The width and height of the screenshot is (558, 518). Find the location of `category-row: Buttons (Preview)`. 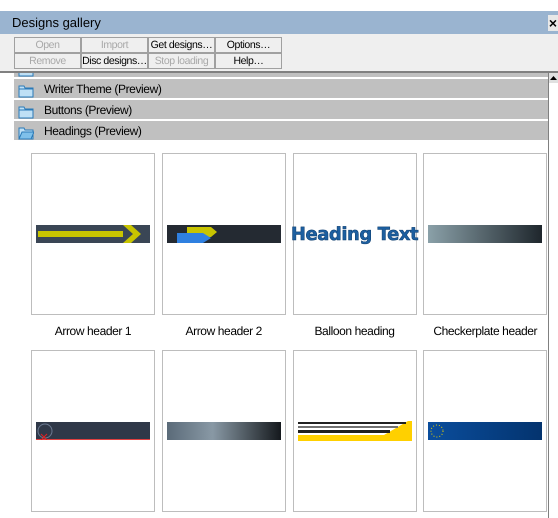

category-row: Buttons (Preview) is located at coordinates (281, 110).